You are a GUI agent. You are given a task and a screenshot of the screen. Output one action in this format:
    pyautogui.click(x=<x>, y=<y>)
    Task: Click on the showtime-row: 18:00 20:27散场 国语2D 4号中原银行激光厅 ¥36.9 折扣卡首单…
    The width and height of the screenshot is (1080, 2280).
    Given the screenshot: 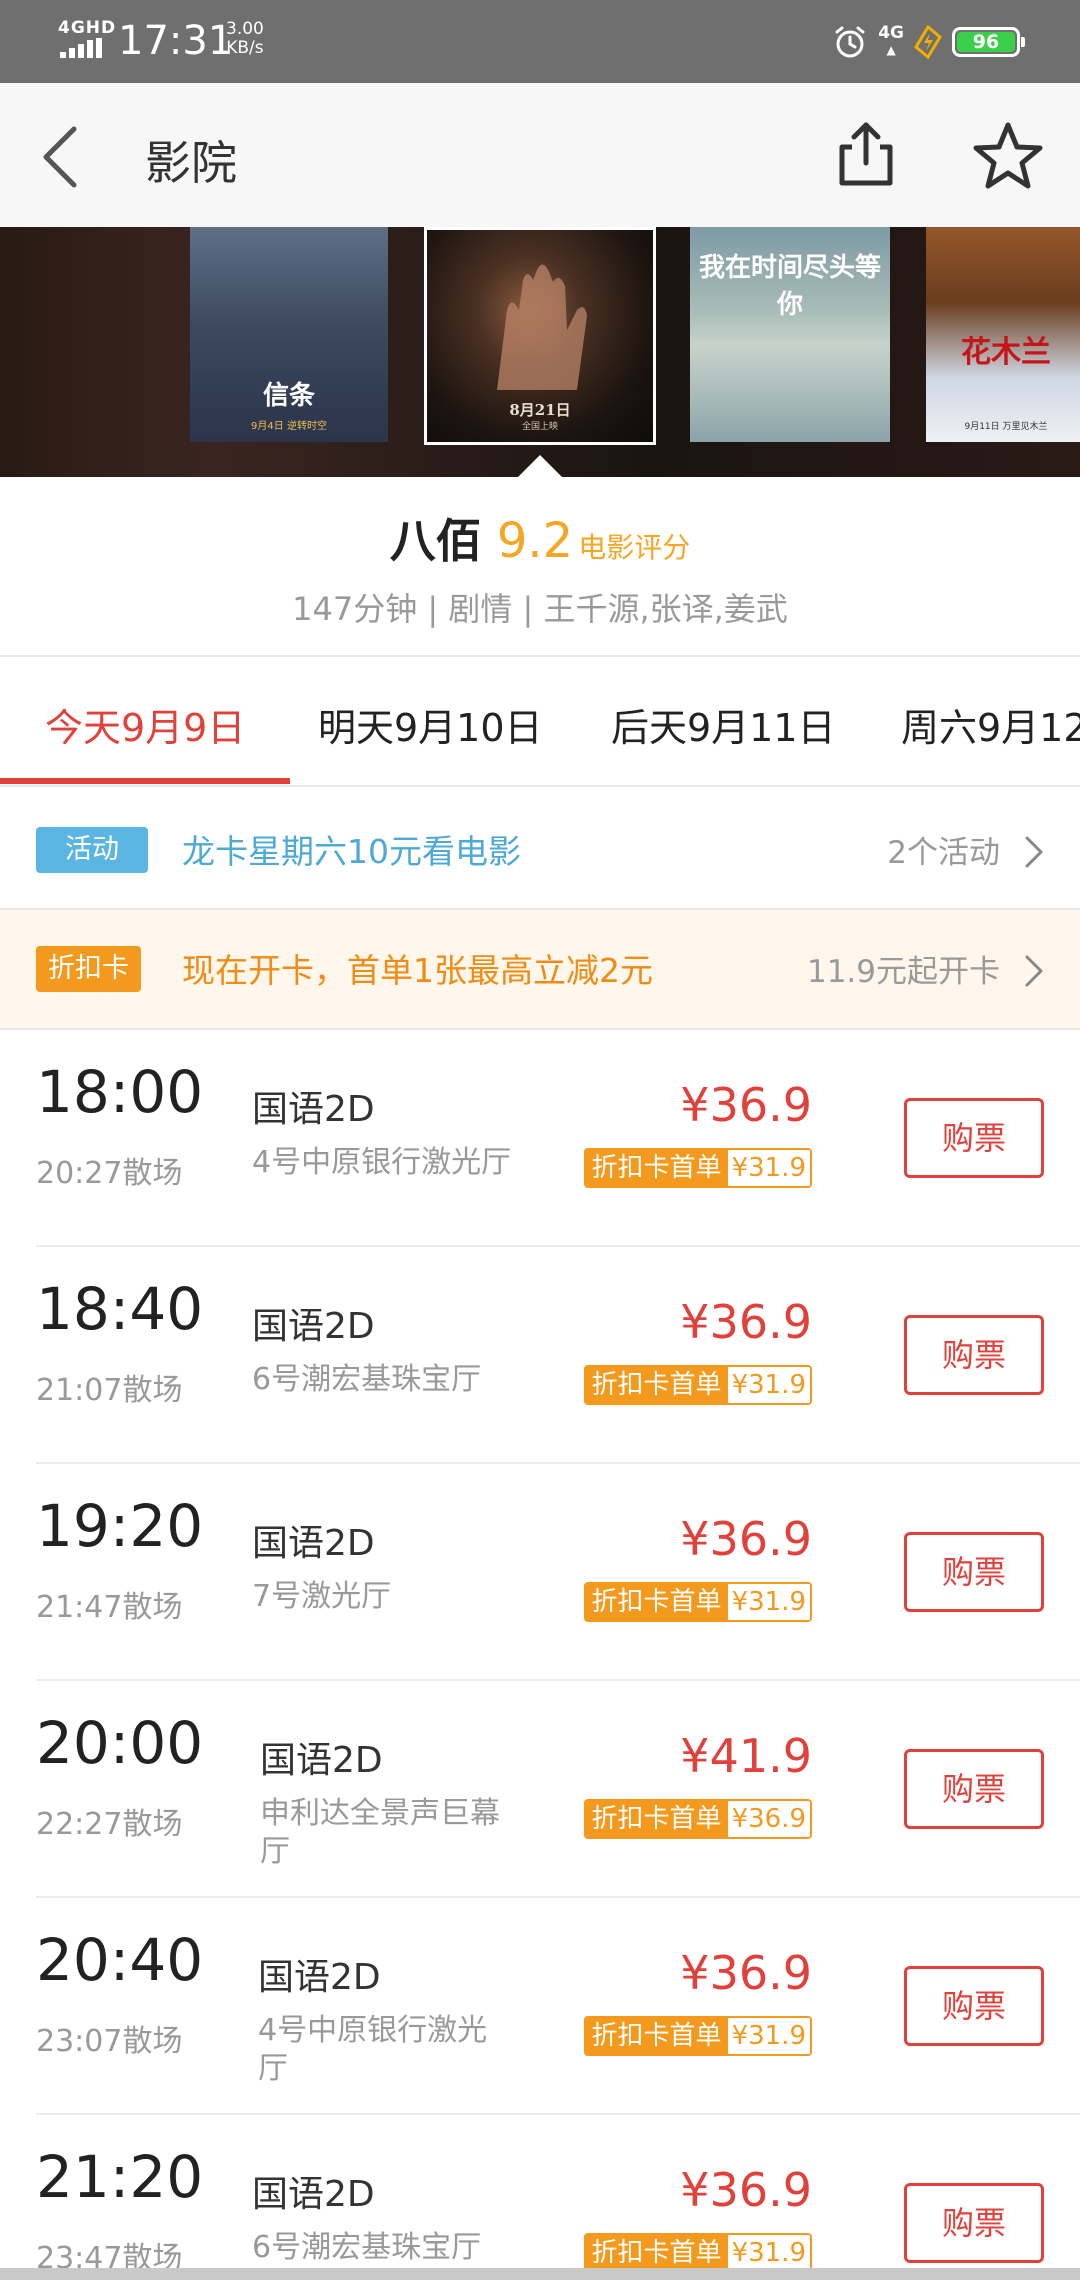 What is the action you would take?
    pyautogui.click(x=540, y=1138)
    